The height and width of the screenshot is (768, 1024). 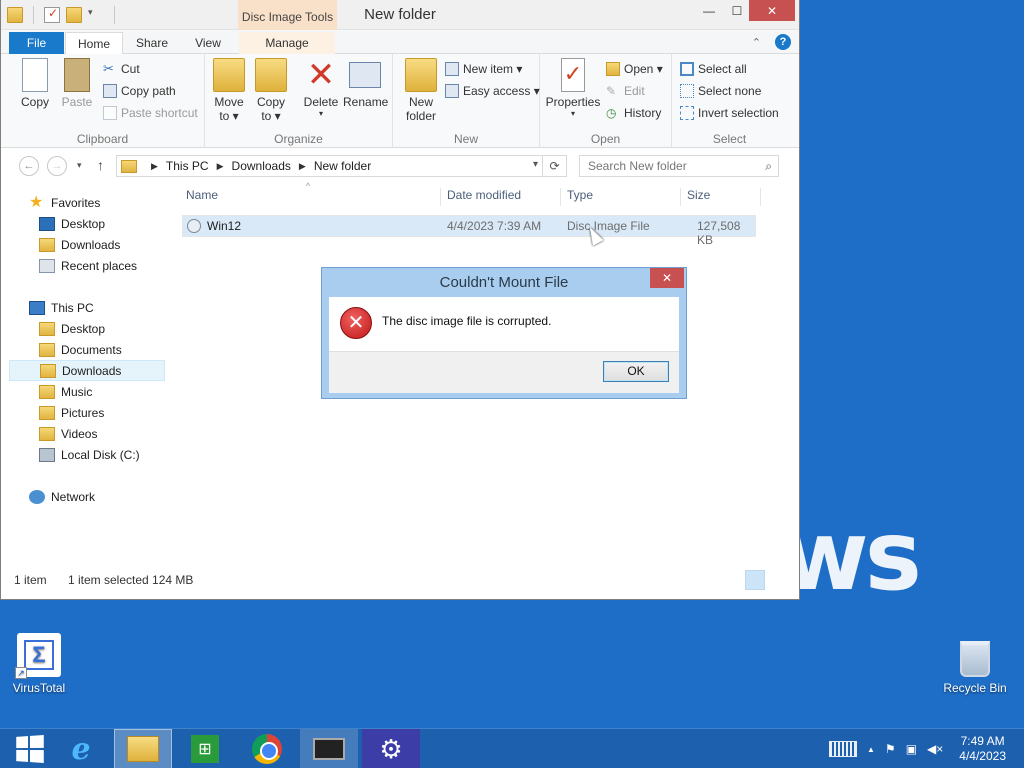 I want to click on file-size: 127,508 KB, so click(x=719, y=233).